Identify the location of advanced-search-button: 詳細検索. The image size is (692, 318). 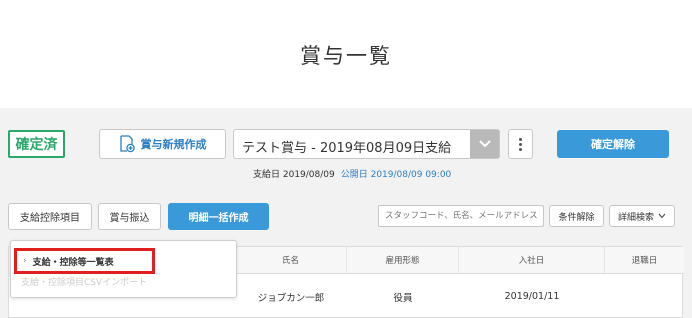
(642, 216).